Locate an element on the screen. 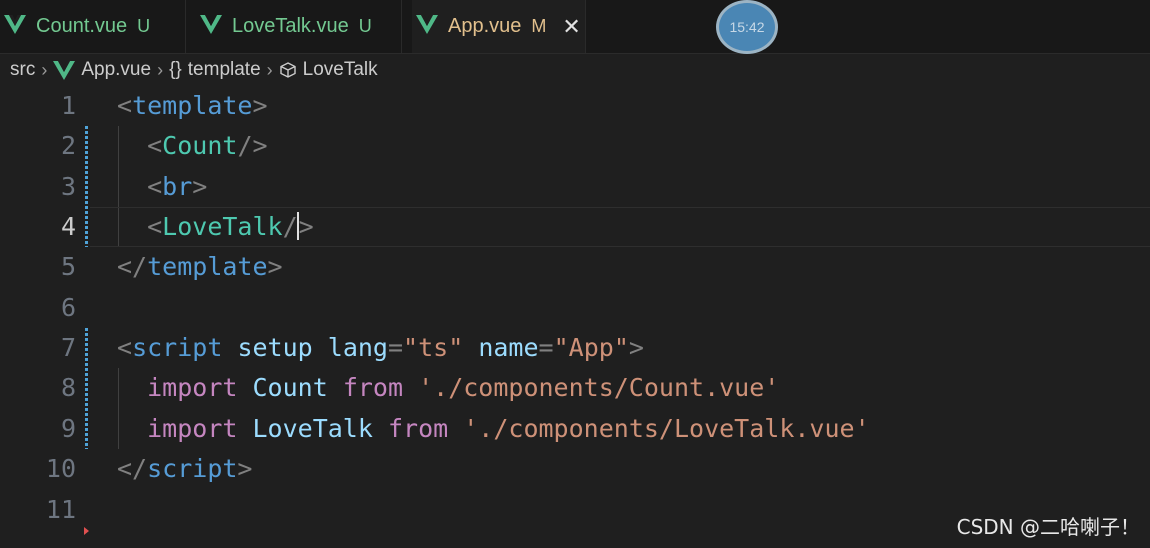 The height and width of the screenshot is (548, 1150). string-literal: './components/LoveTalk.vue' is located at coordinates (666, 428).